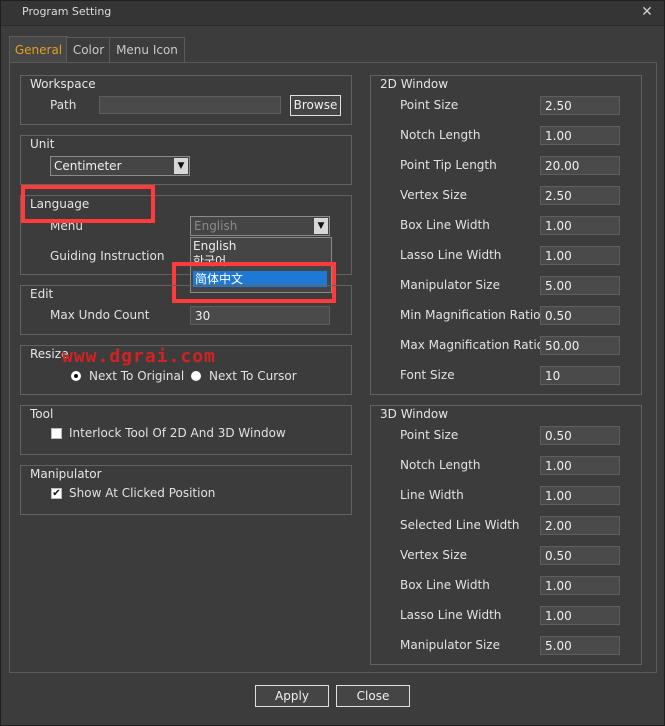  What do you see at coordinates (315, 105) in the screenshot?
I see `browse-button: Browse` at bounding box center [315, 105].